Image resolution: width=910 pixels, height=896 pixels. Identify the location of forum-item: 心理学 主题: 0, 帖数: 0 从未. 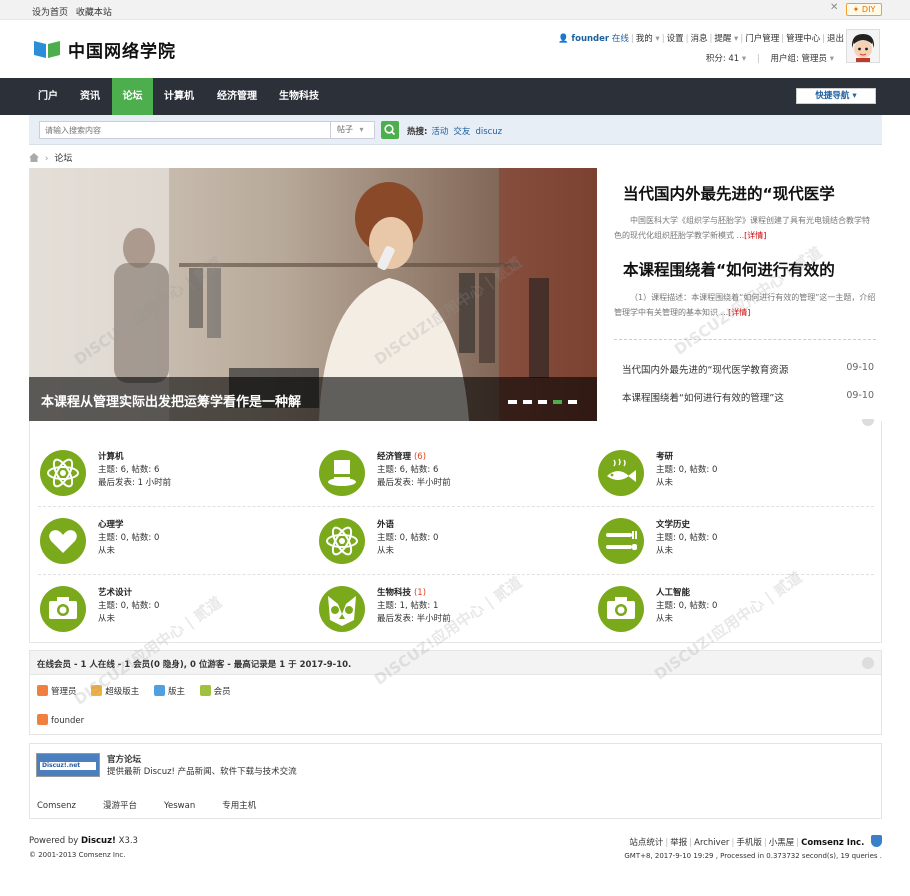
(175, 548).